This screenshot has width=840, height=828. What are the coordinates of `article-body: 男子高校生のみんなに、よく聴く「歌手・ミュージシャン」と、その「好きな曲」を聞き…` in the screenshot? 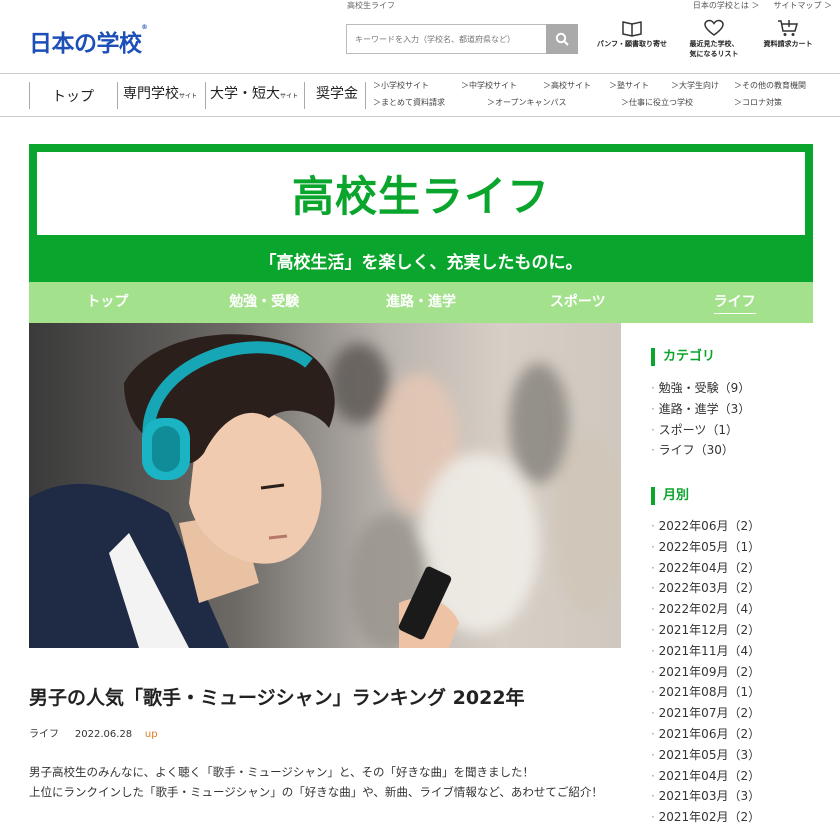 It's located at (324, 782).